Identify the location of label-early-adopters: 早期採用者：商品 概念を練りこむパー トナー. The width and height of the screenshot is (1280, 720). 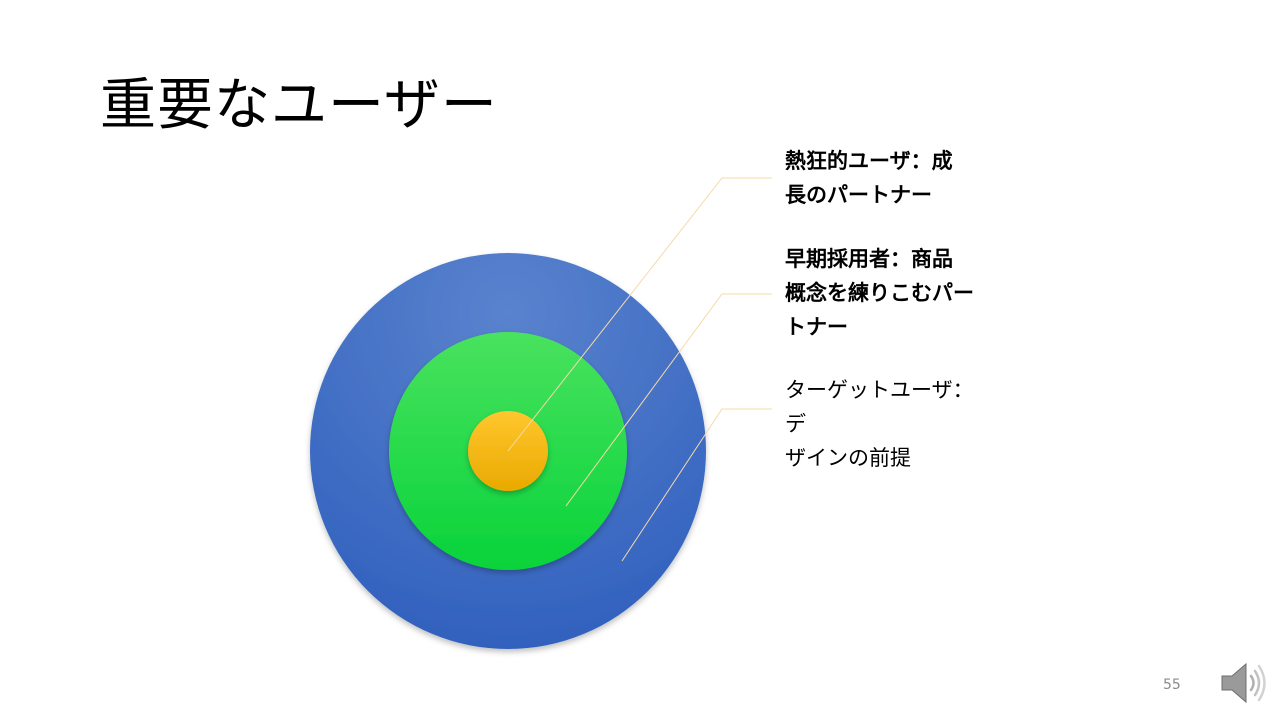
(885, 293).